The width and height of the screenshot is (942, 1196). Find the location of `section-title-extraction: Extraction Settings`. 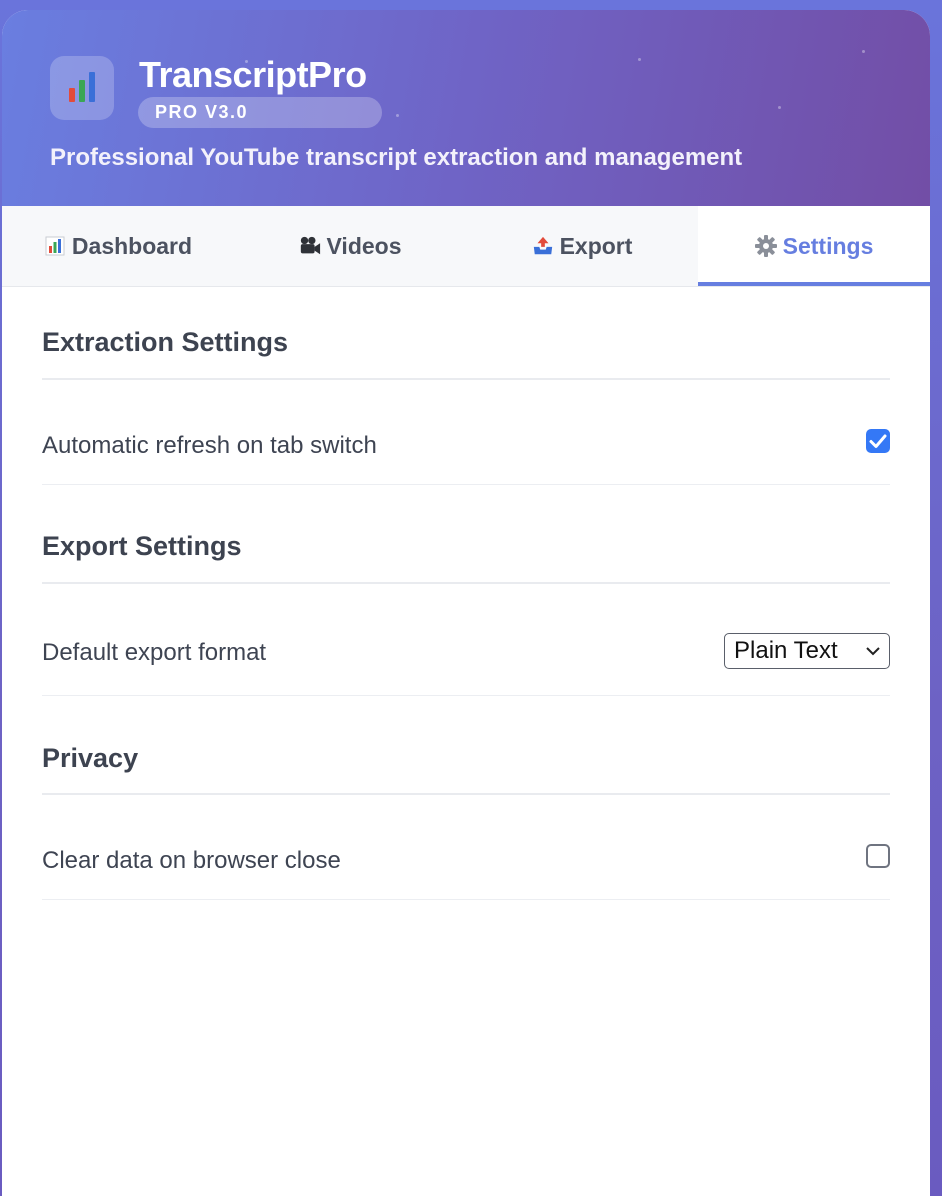

section-title-extraction: Extraction Settings is located at coordinates (466, 353).